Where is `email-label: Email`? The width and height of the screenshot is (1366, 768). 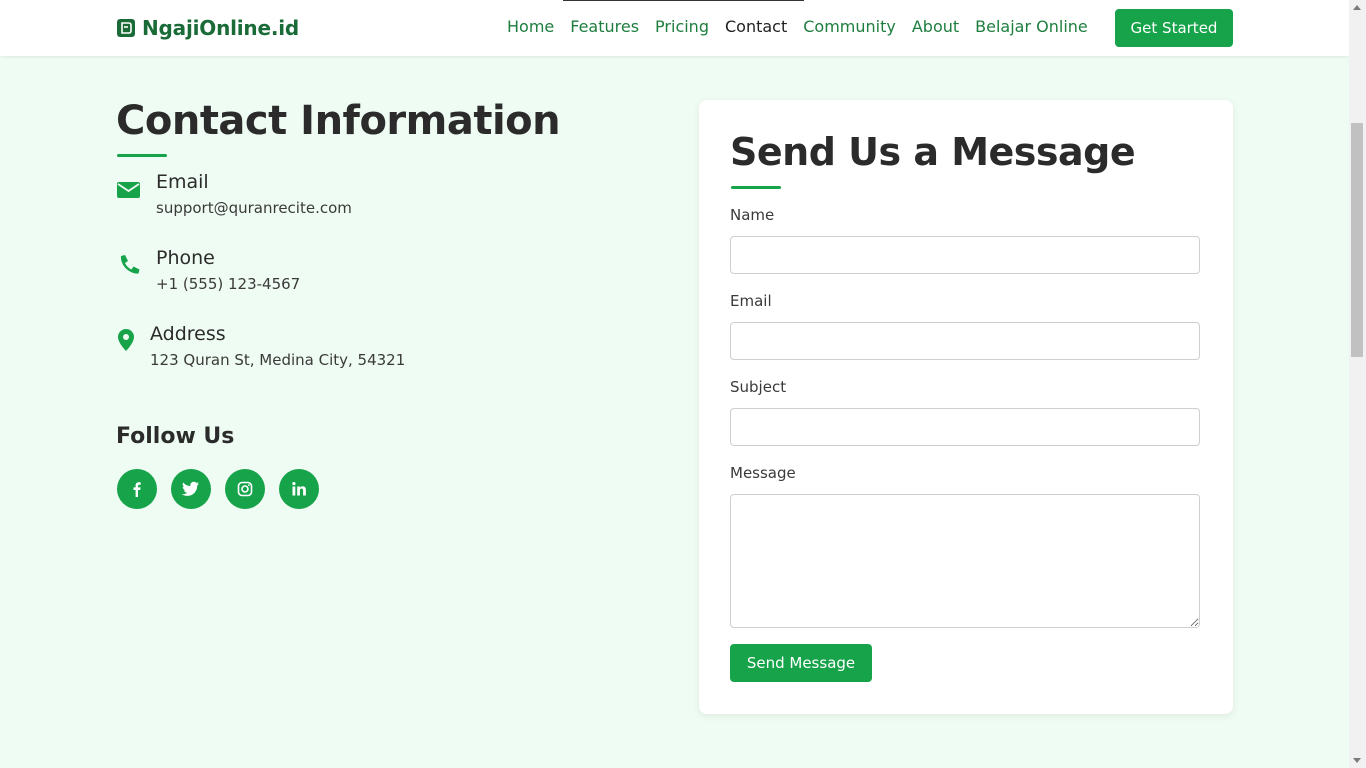
email-label: Email is located at coordinates (751, 301).